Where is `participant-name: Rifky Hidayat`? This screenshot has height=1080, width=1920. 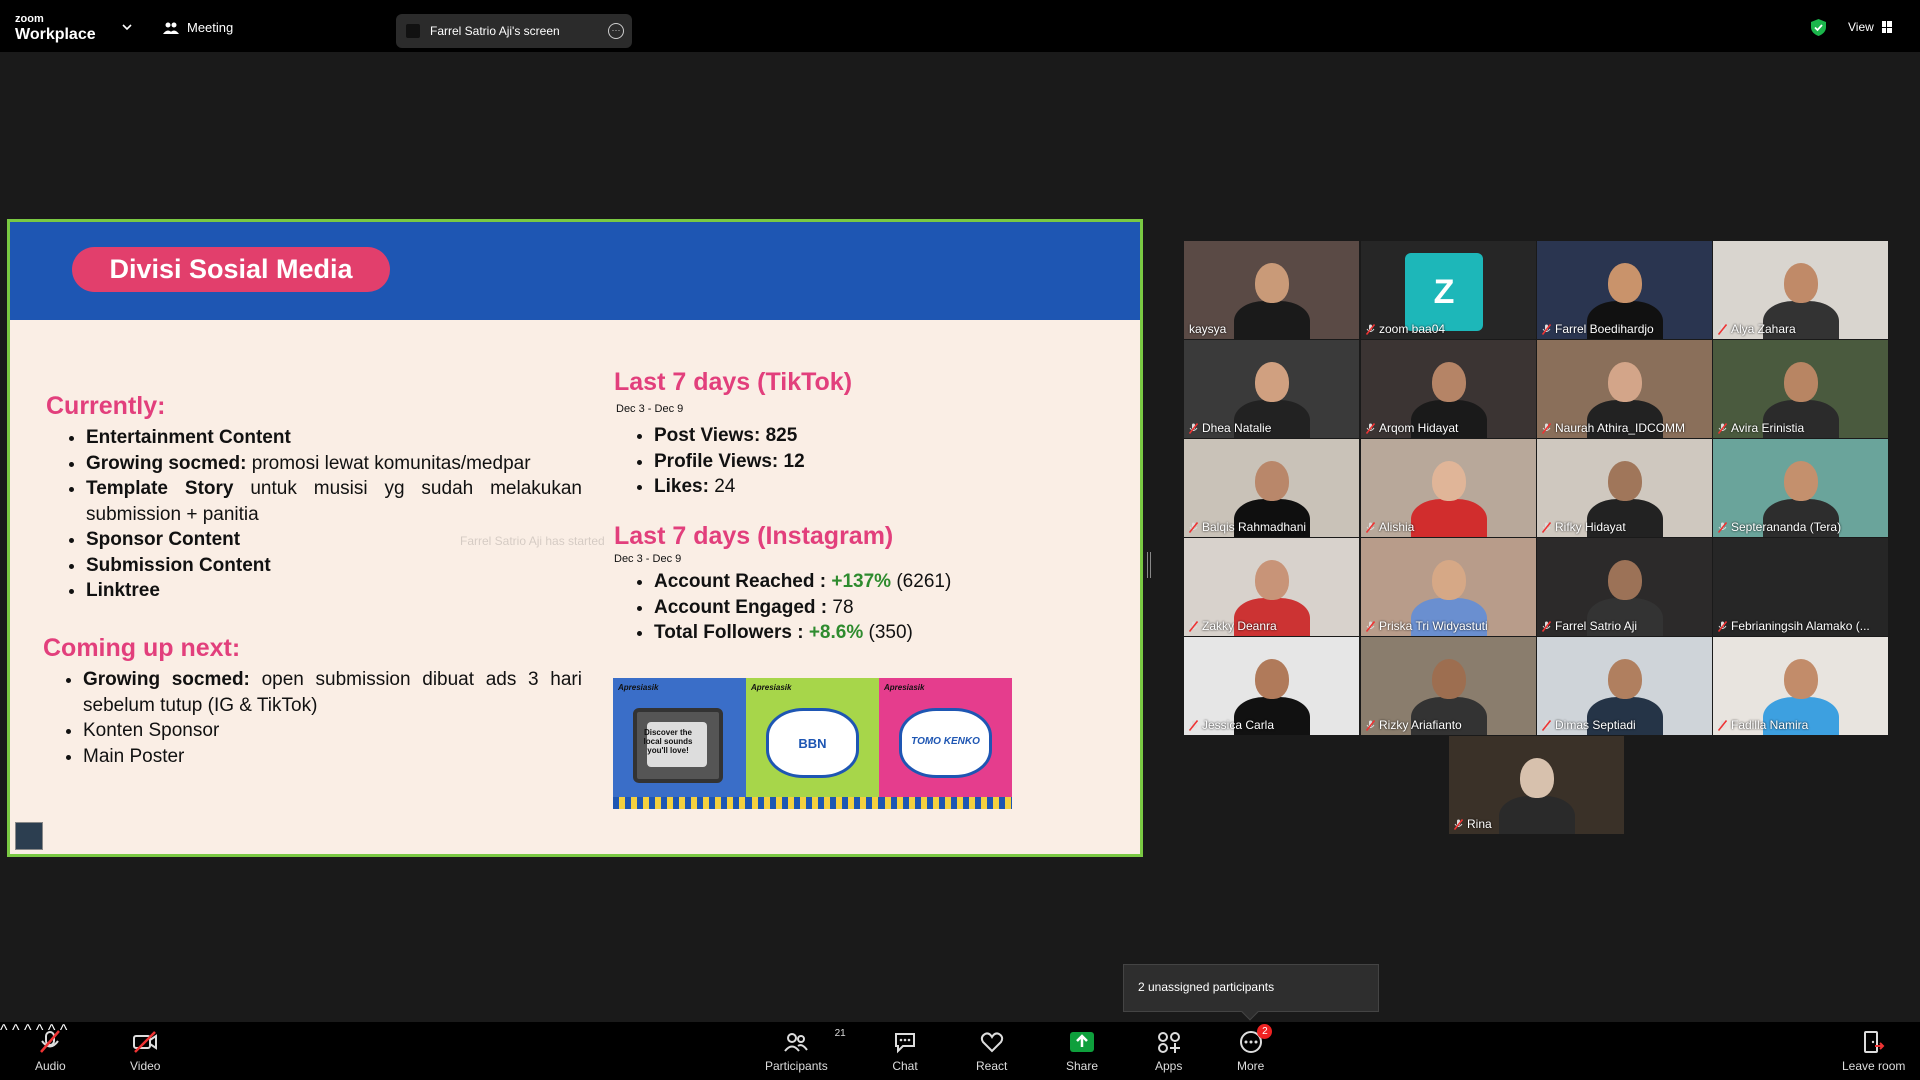
participant-name: Rifky Hidayat is located at coordinates (1590, 527).